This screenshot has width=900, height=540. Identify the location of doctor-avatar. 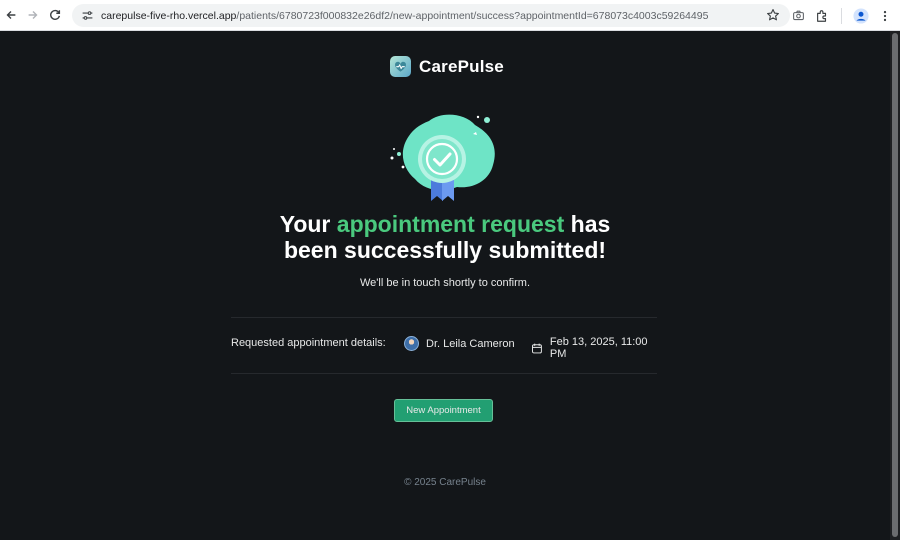
(411, 343).